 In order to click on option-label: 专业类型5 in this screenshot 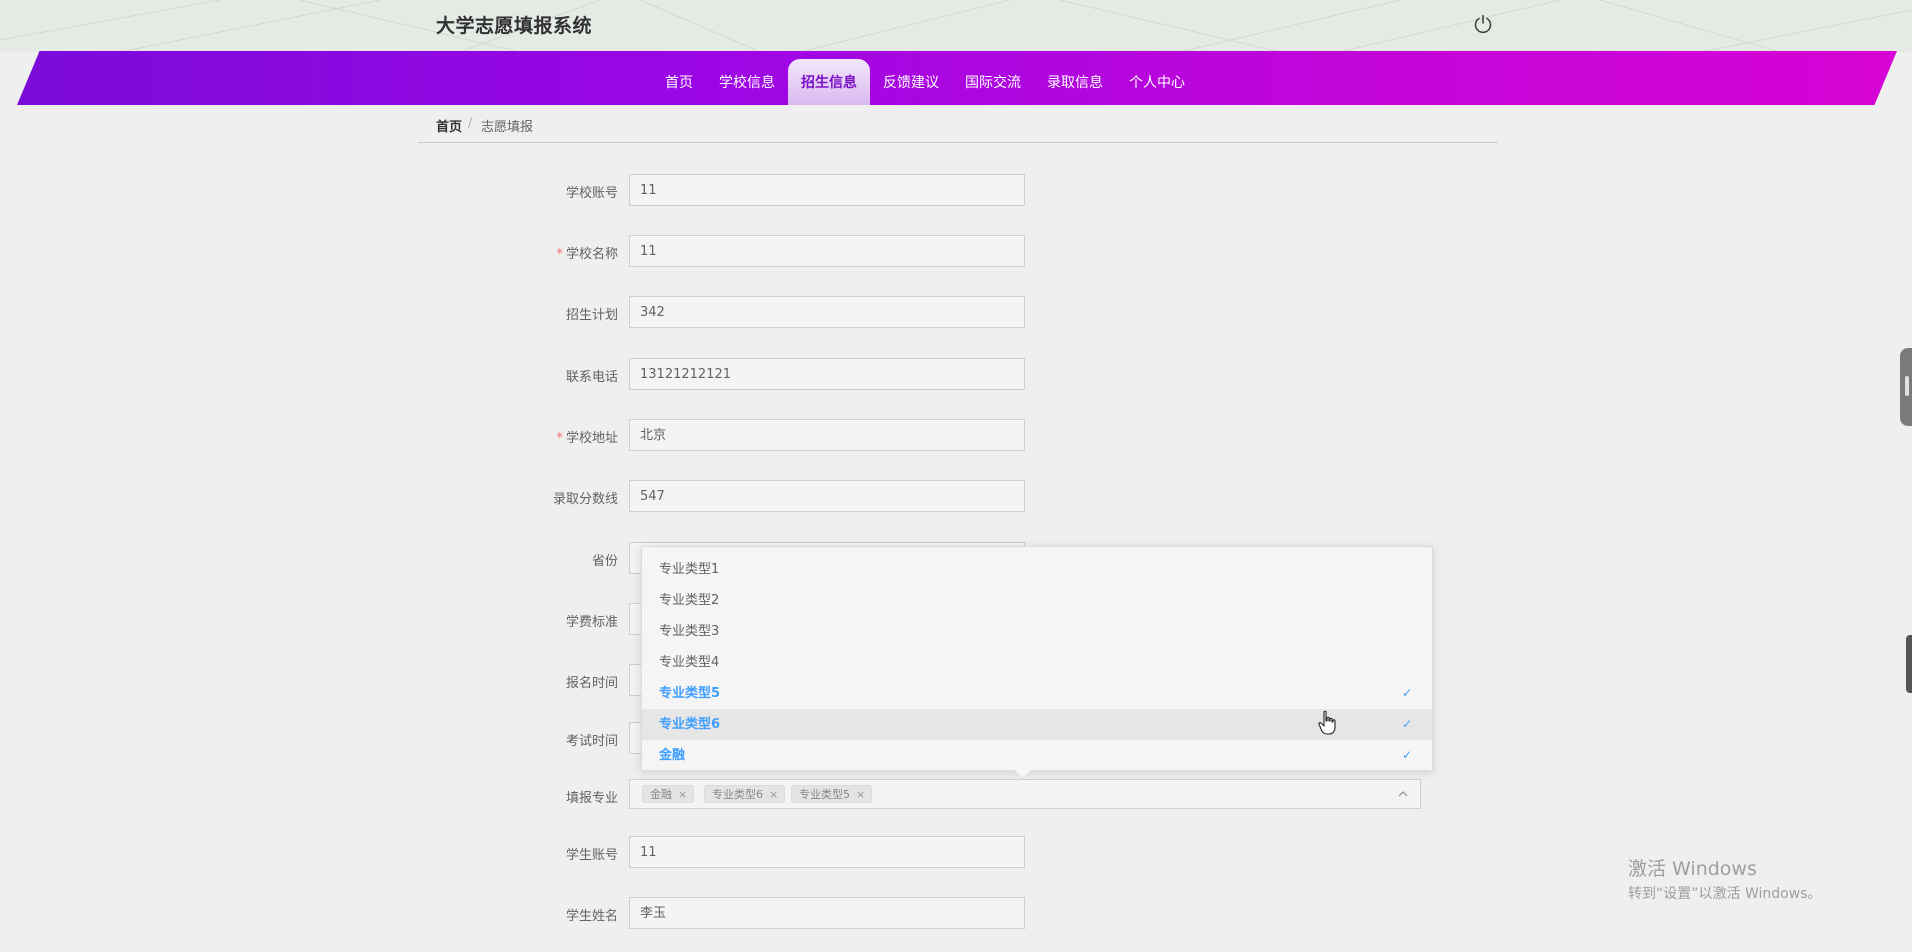, I will do `click(690, 693)`.